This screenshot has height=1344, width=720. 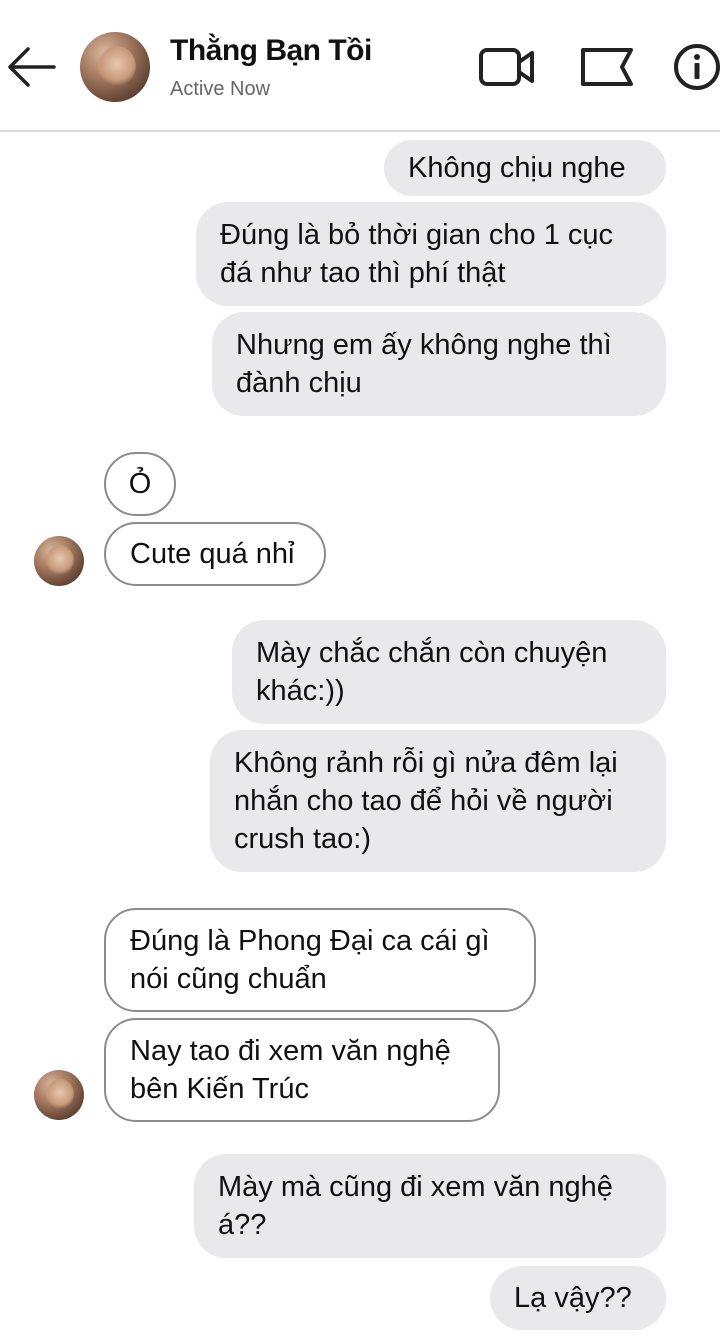 What do you see at coordinates (115, 67) in the screenshot?
I see `contact-avatar` at bounding box center [115, 67].